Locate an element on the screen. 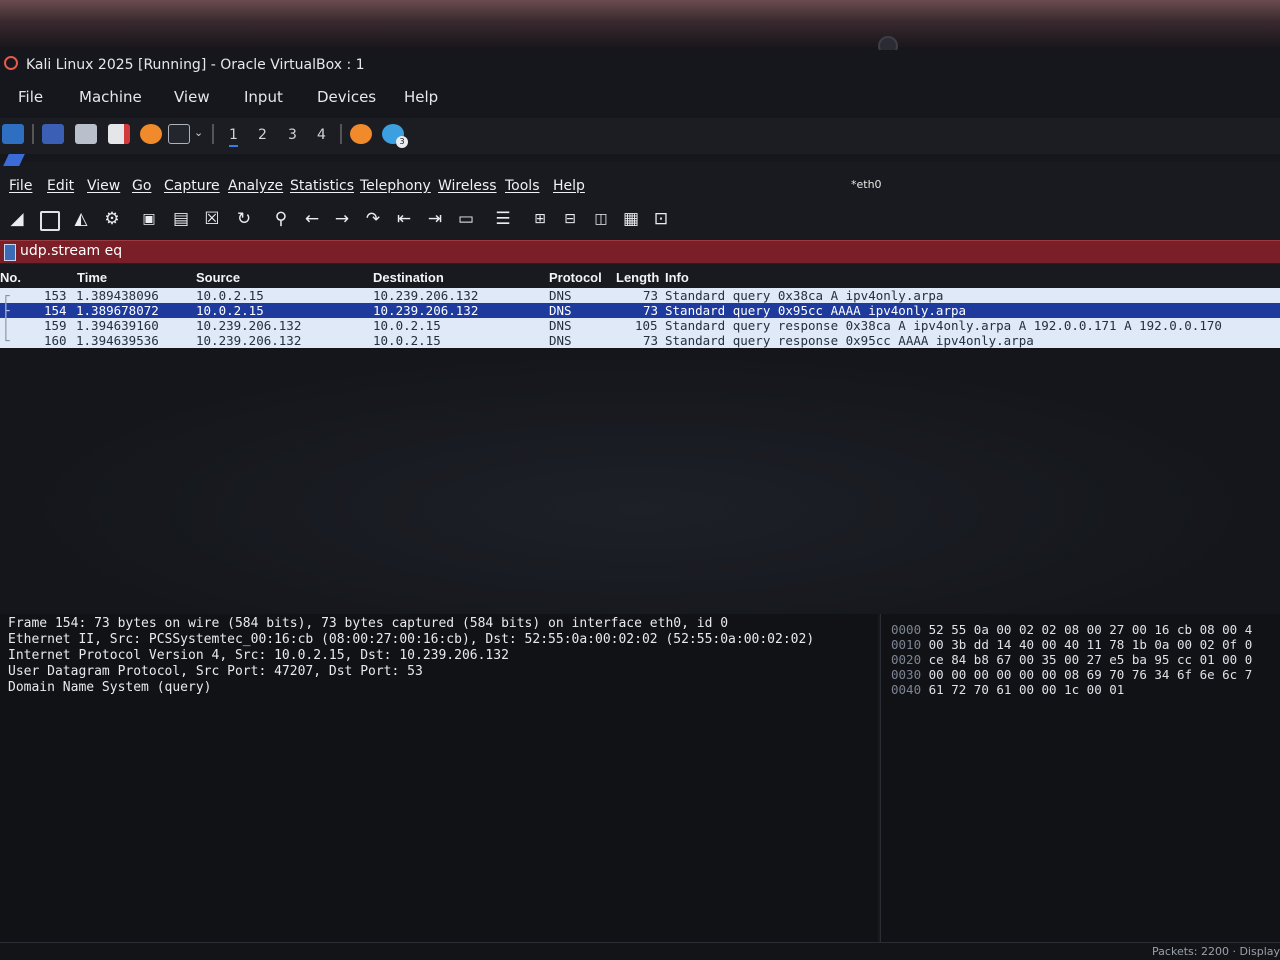 This screenshot has height=960, width=1280. conversation-tree-icon: └ is located at coordinates (6, 340).